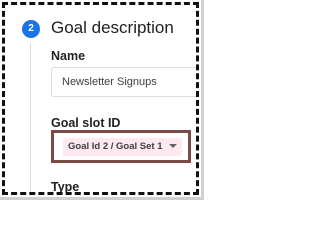  What do you see at coordinates (123, 82) in the screenshot?
I see `goal-name-input` at bounding box center [123, 82].